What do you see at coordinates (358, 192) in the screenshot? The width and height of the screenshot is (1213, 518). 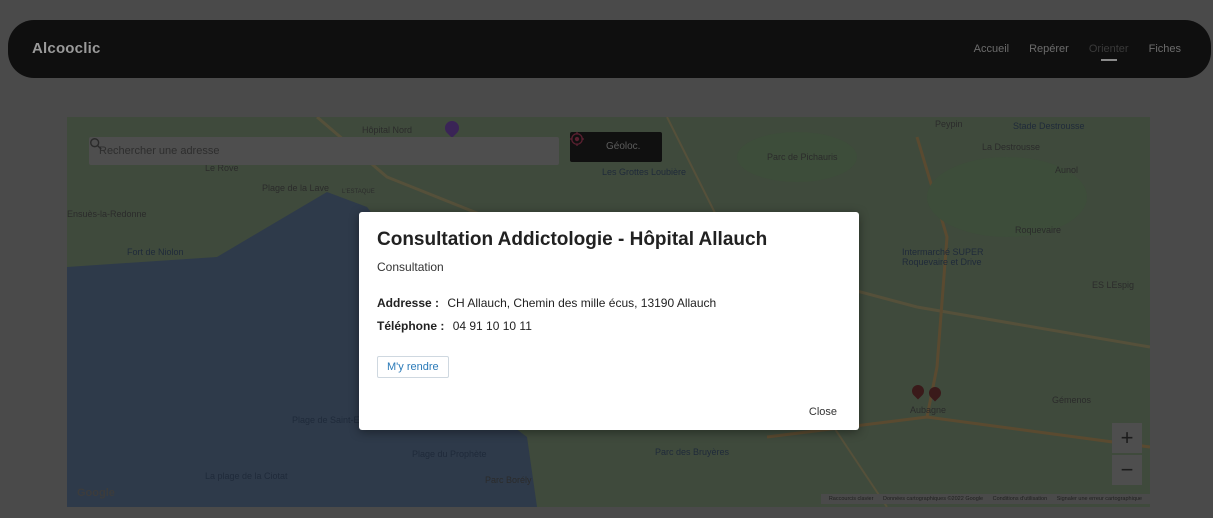 I see `place-label: L'ESTAQUE` at bounding box center [358, 192].